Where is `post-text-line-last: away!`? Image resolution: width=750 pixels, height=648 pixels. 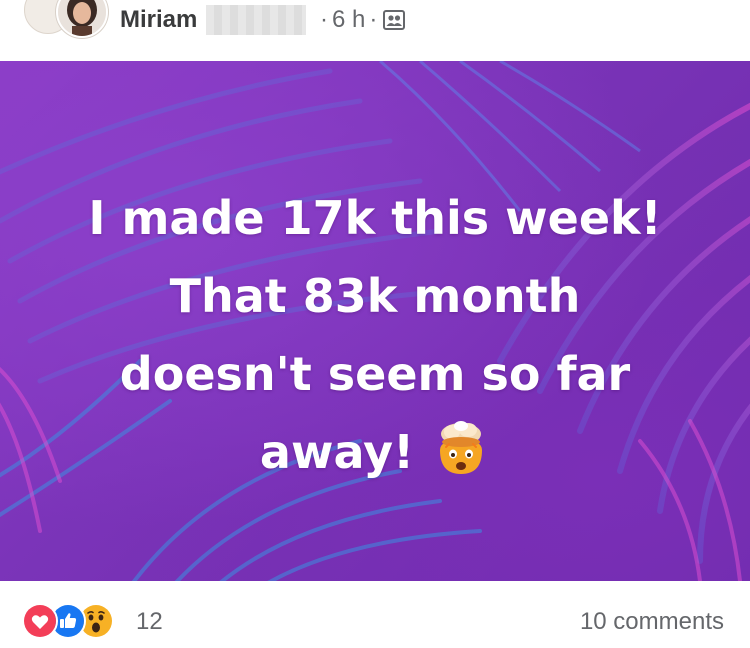 post-text-line-last: away! is located at coordinates (375, 452).